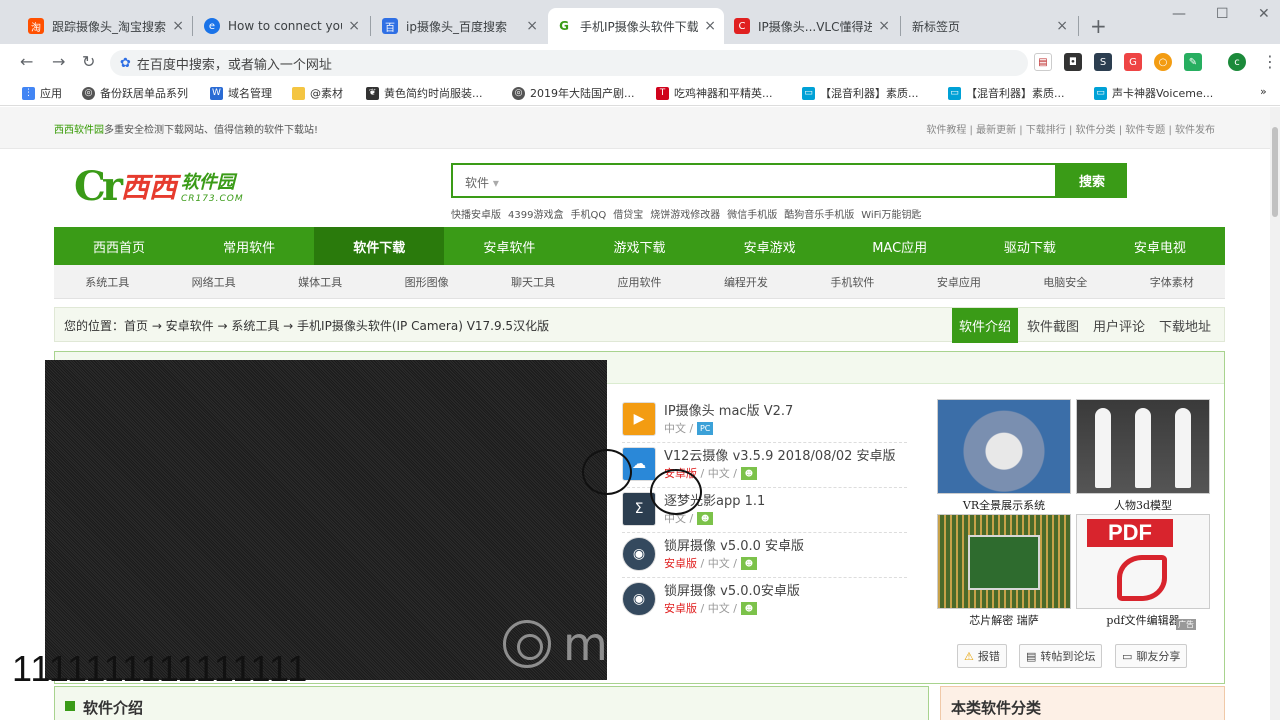 The height and width of the screenshot is (720, 1280). Describe the element at coordinates (1275, 172) in the screenshot. I see `scrollbar-thumb` at that location.